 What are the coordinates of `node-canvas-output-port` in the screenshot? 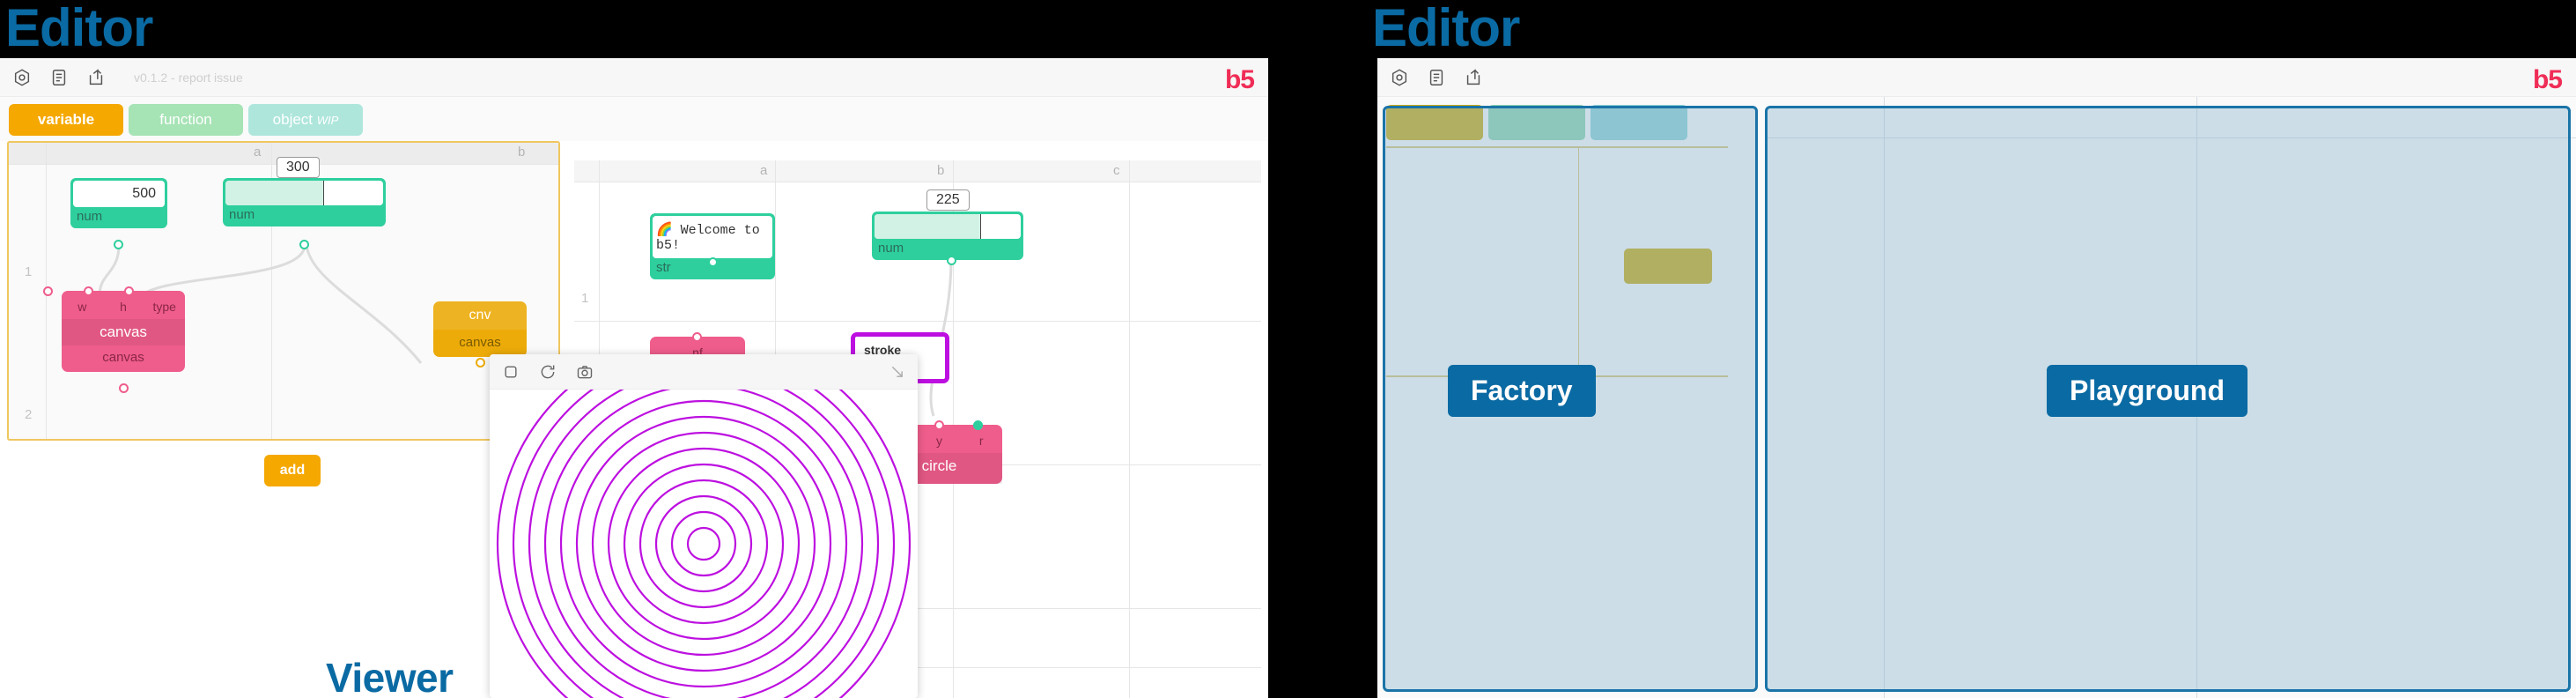 It's located at (124, 388).